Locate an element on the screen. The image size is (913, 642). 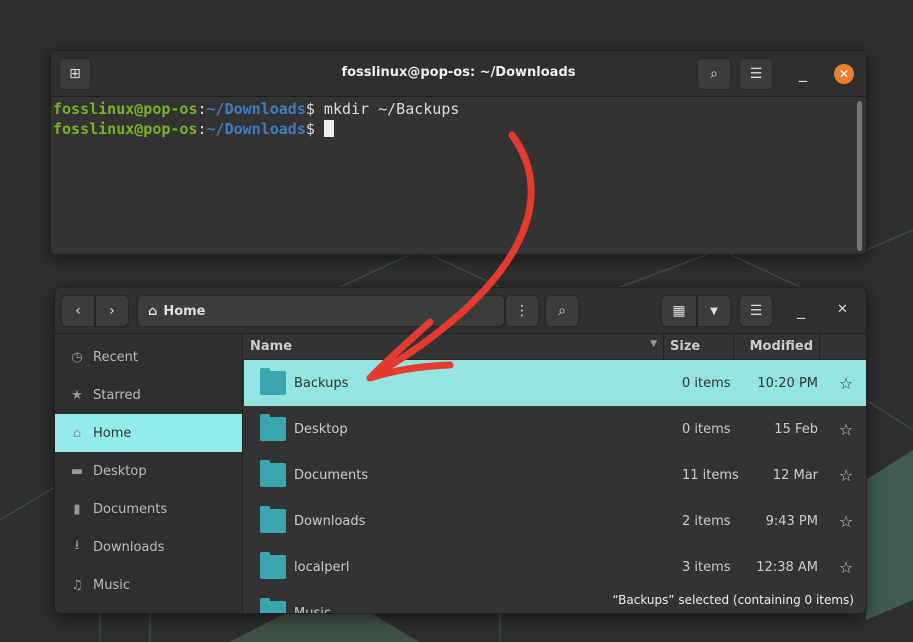
download-icon: ⭳ is located at coordinates (77, 545).